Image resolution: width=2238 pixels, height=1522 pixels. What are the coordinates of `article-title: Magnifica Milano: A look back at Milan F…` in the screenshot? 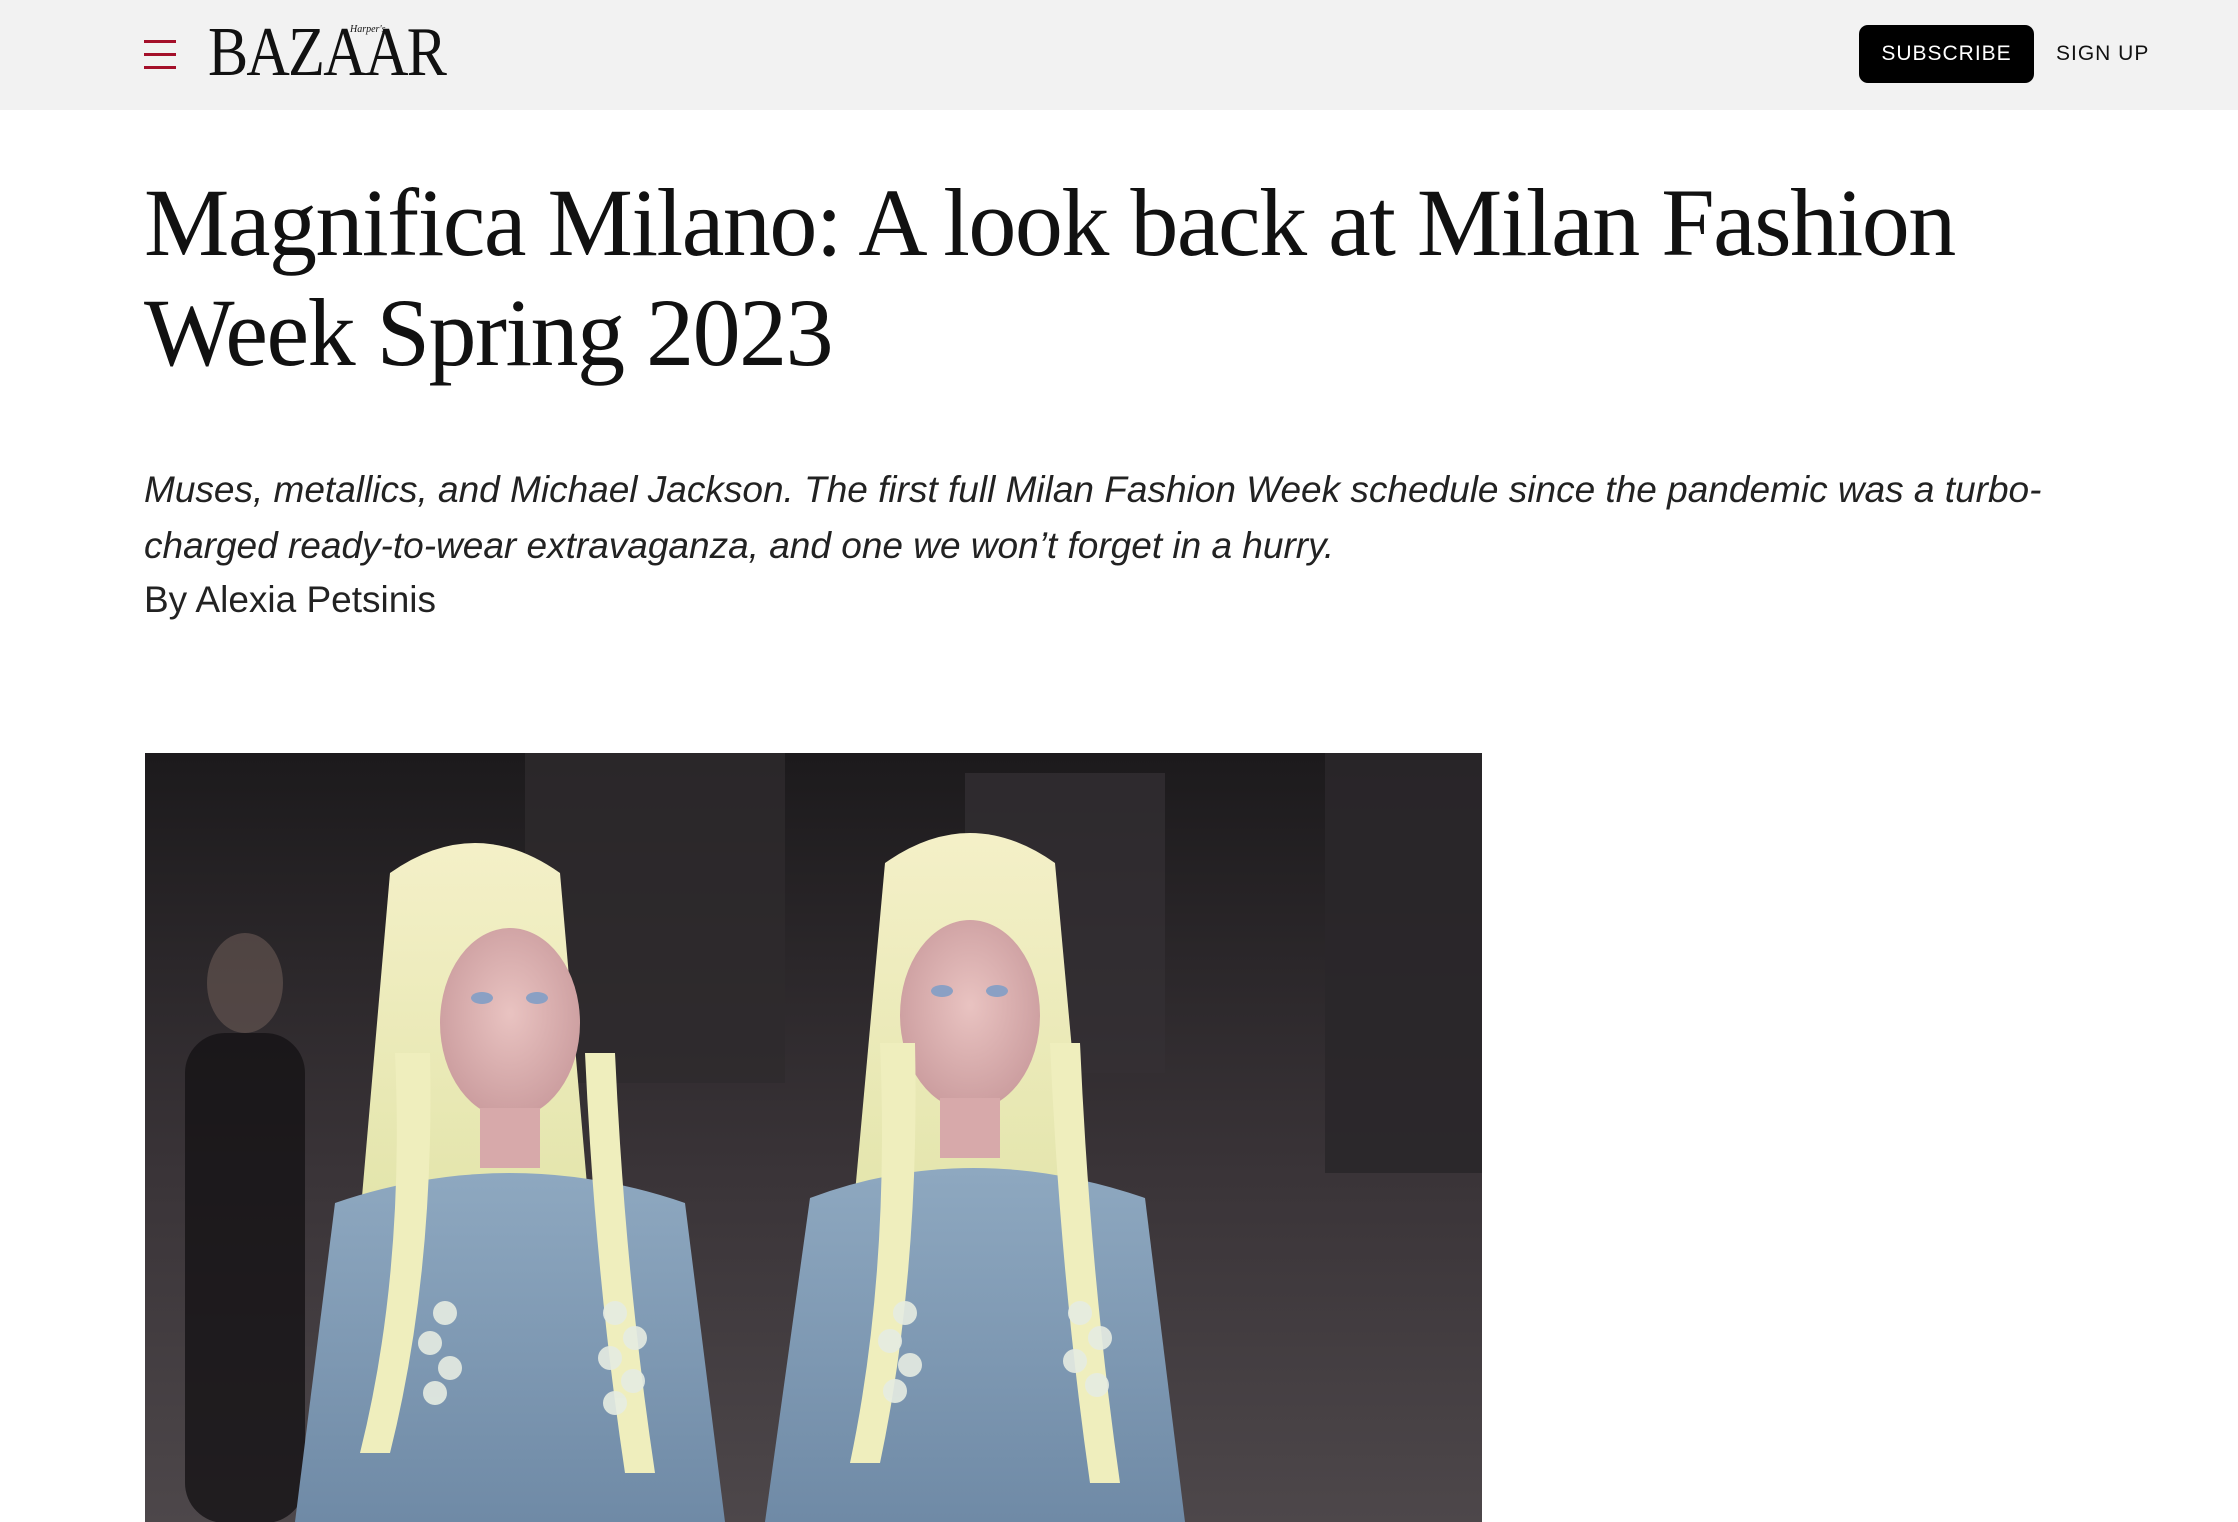 It's located at (1050, 277).